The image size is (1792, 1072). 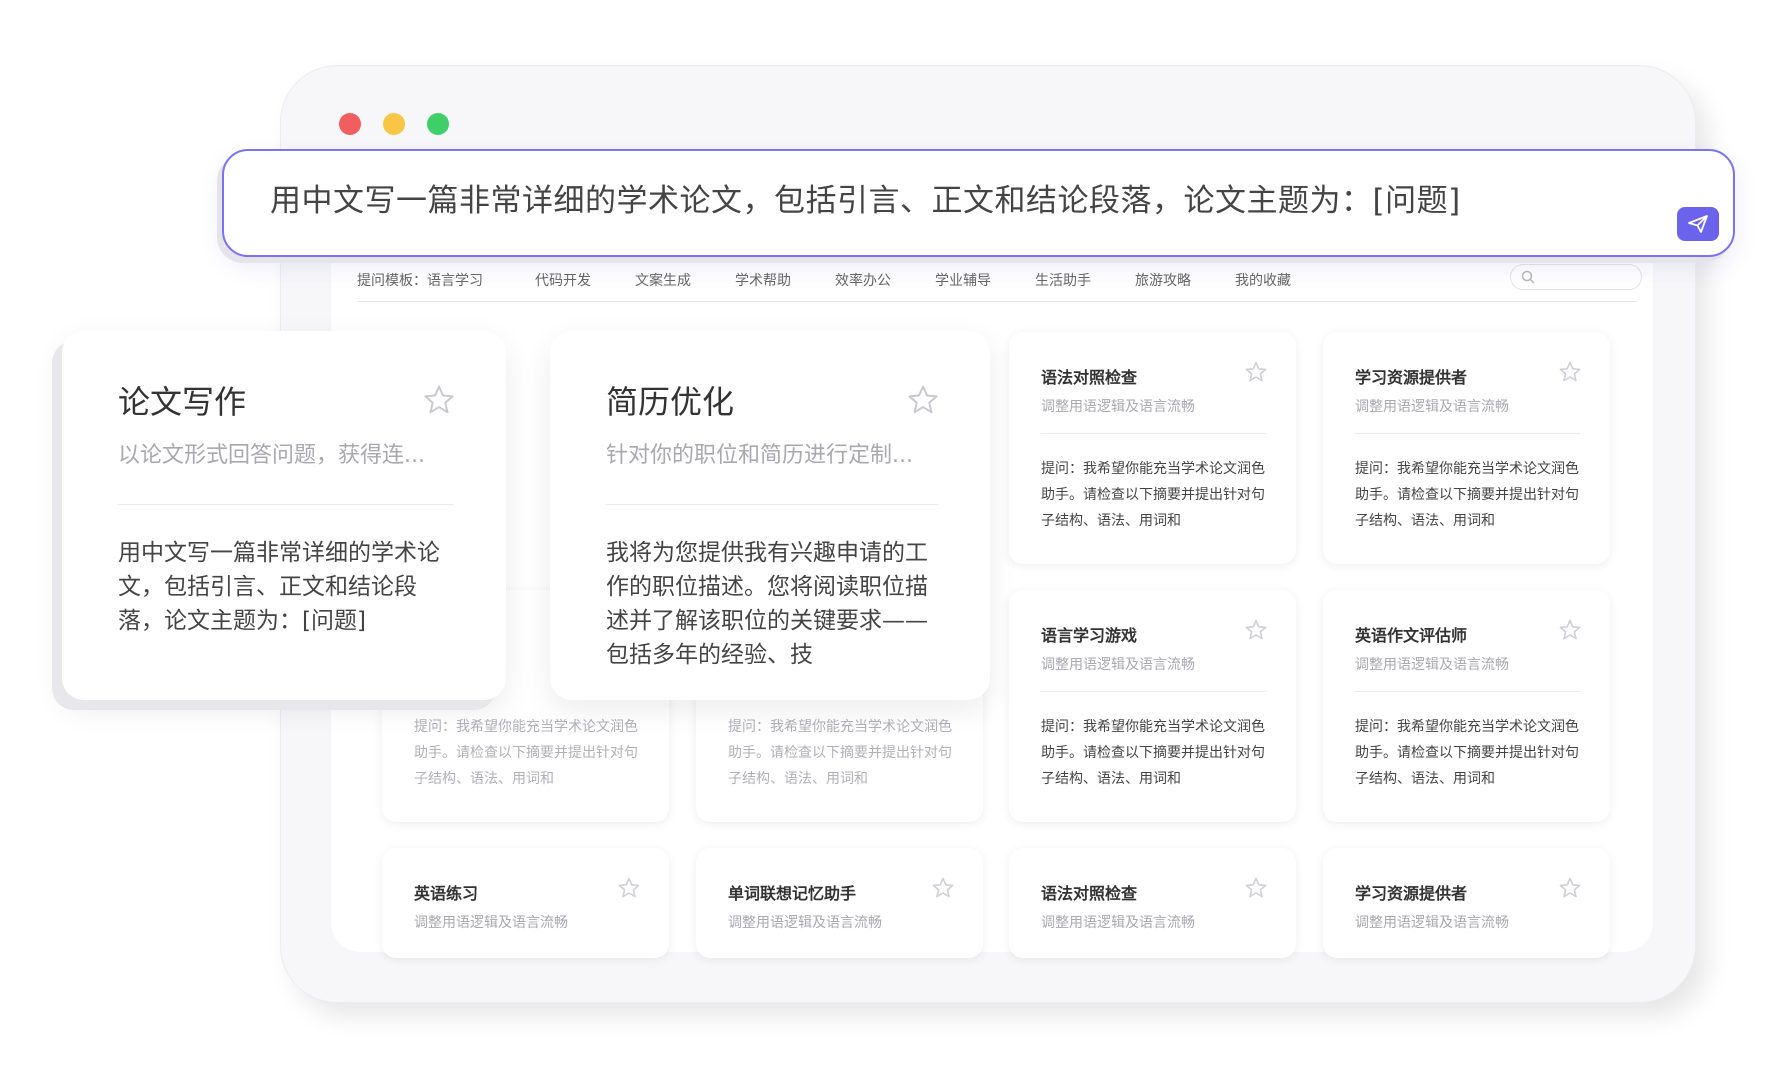 I want to click on prompt-input: 用中文写一篇非常详细的学术论文，包括引言、正文和结论段落，论文主题为：[问题], so click(x=978, y=203).